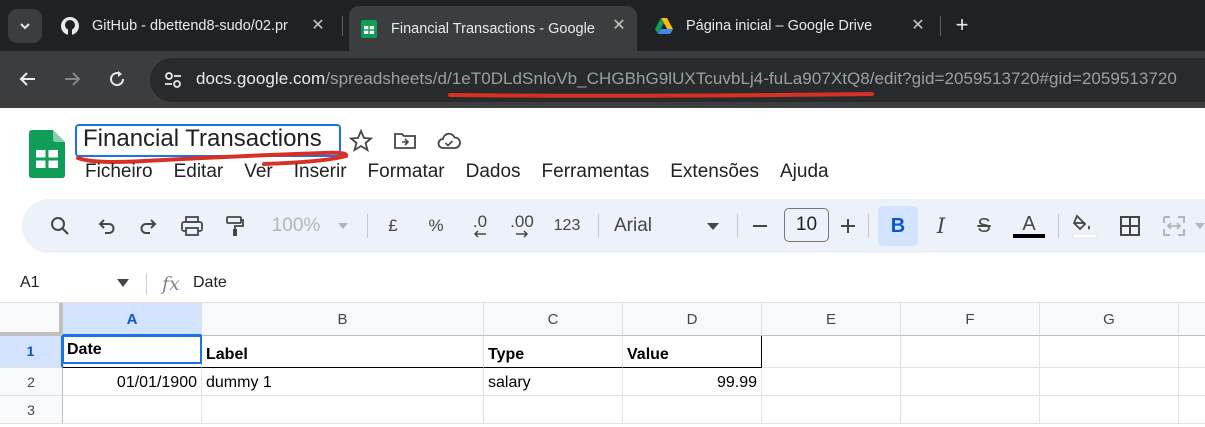 This screenshot has width=1205, height=427. What do you see at coordinates (171, 284) in the screenshot?
I see `function-icon: fx` at bounding box center [171, 284].